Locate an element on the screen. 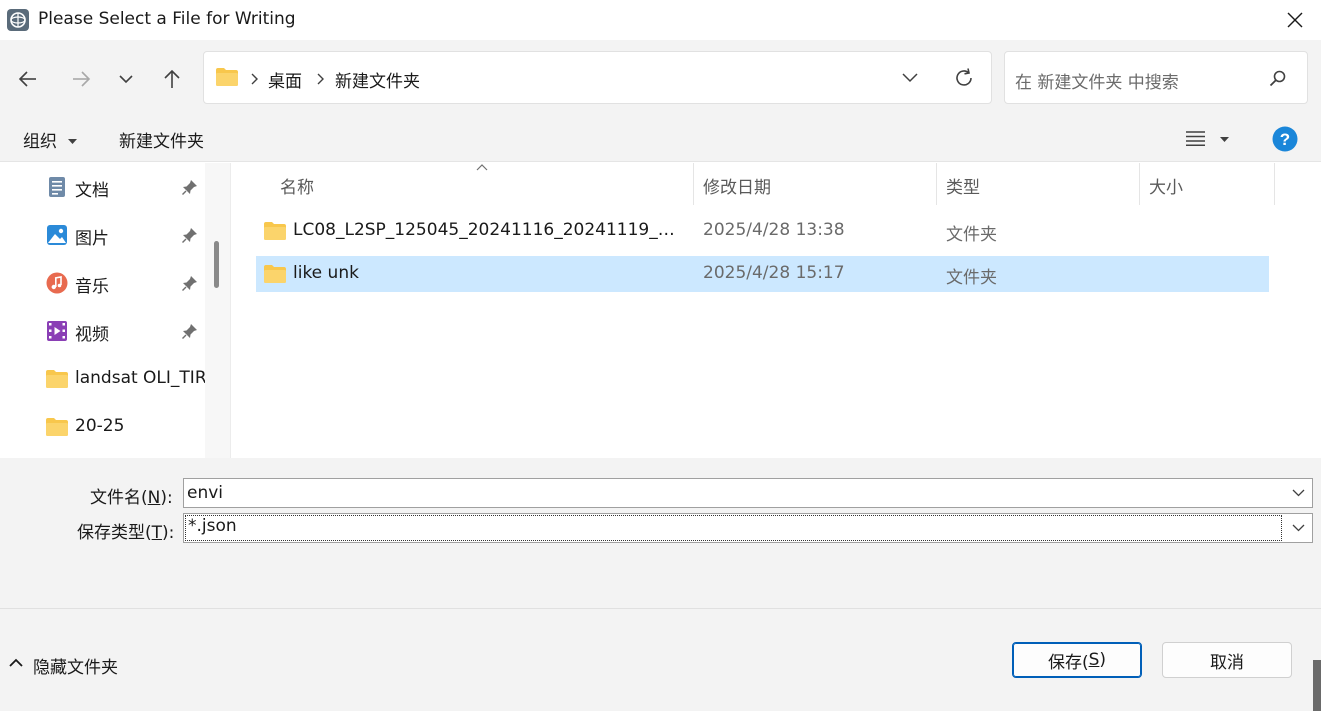 This screenshot has width=1321, height=711. up-button is located at coordinates (172, 79).